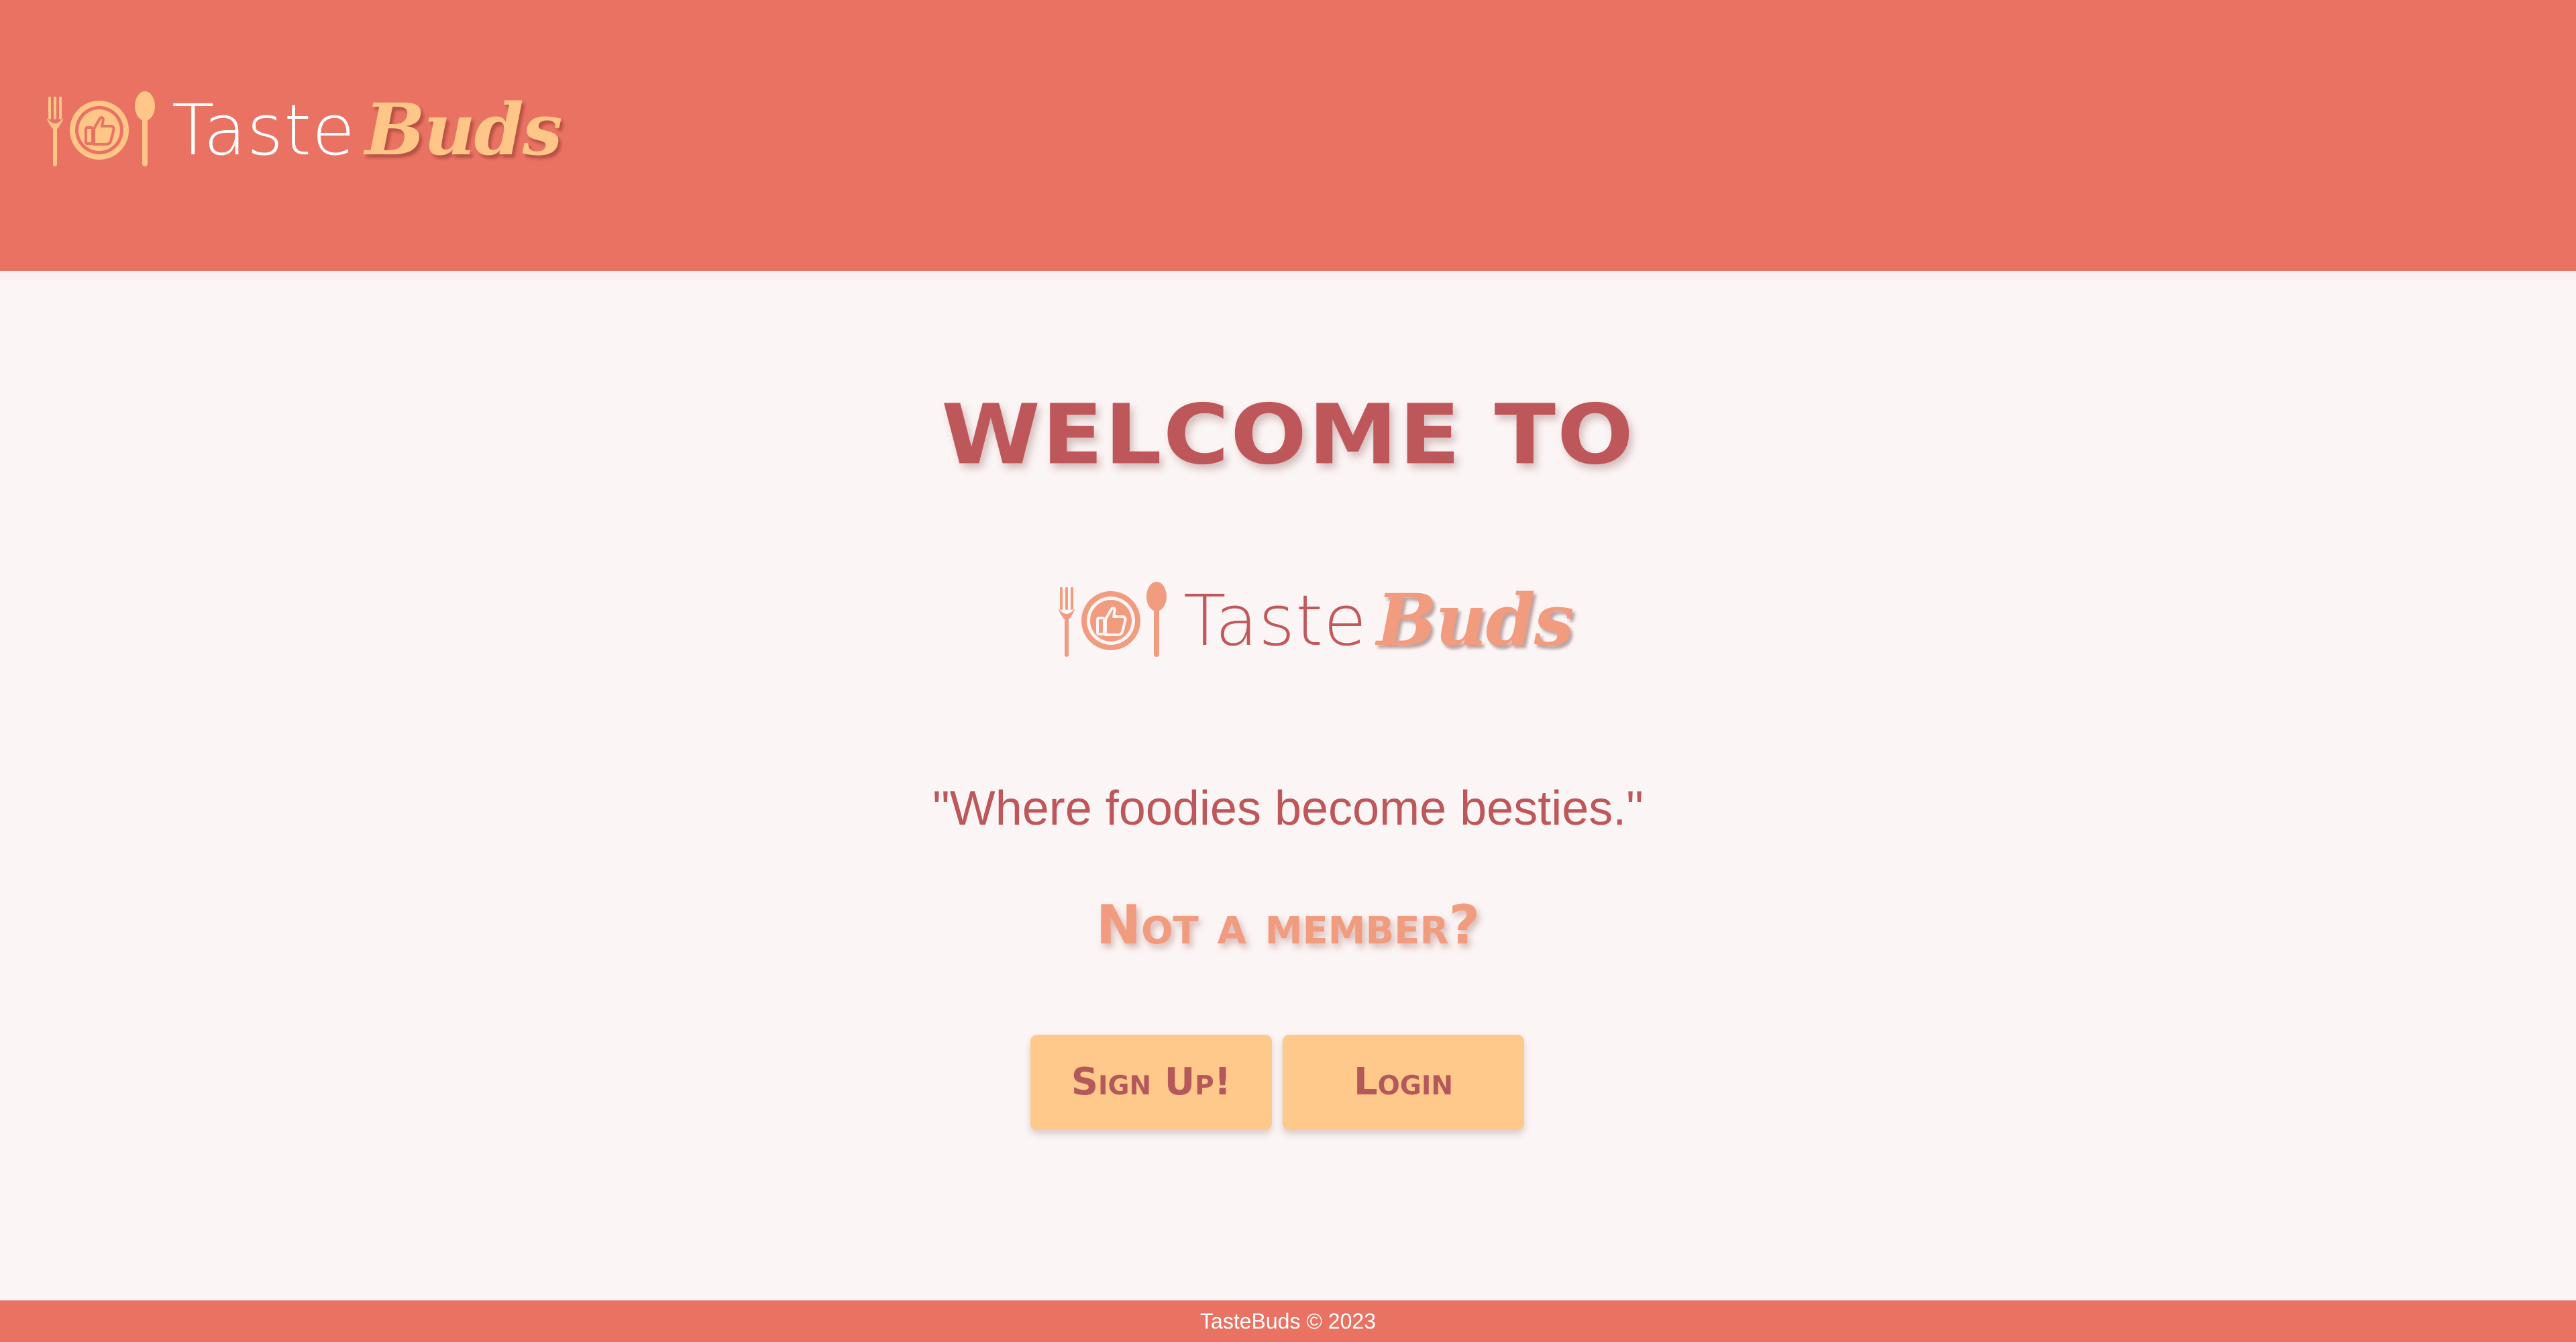 The width and height of the screenshot is (2576, 1342). I want to click on signup-button: Sign Up!, so click(1151, 1082).